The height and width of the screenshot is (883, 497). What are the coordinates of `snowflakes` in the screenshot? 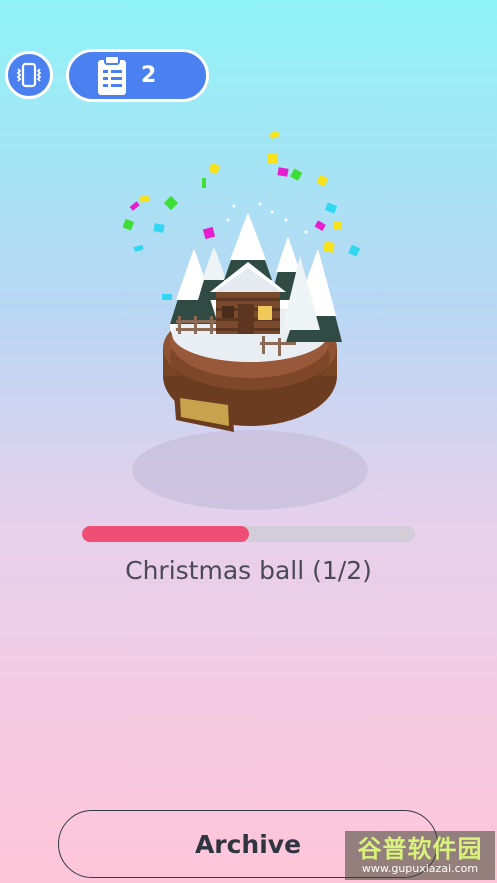 It's located at (267, 218).